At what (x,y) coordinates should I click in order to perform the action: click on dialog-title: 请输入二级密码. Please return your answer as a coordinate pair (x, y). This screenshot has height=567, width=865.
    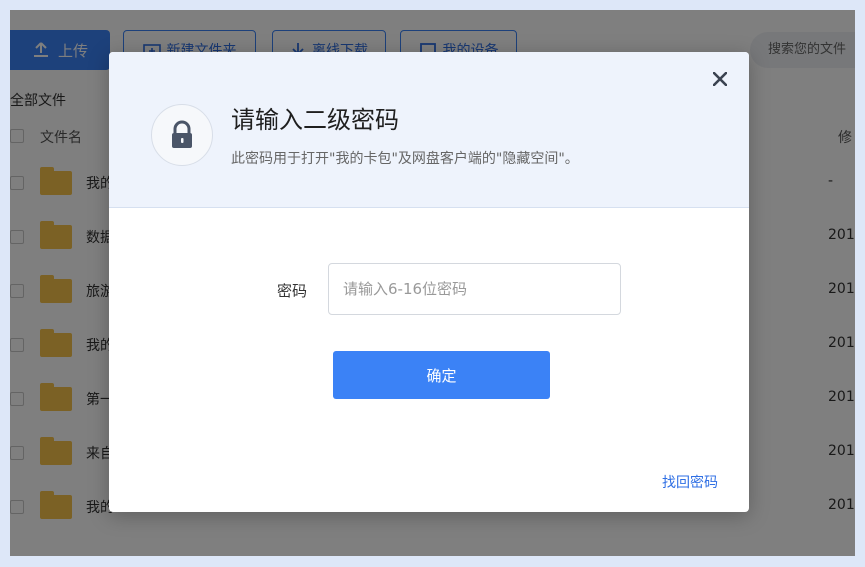
    Looking at the image, I should click on (315, 120).